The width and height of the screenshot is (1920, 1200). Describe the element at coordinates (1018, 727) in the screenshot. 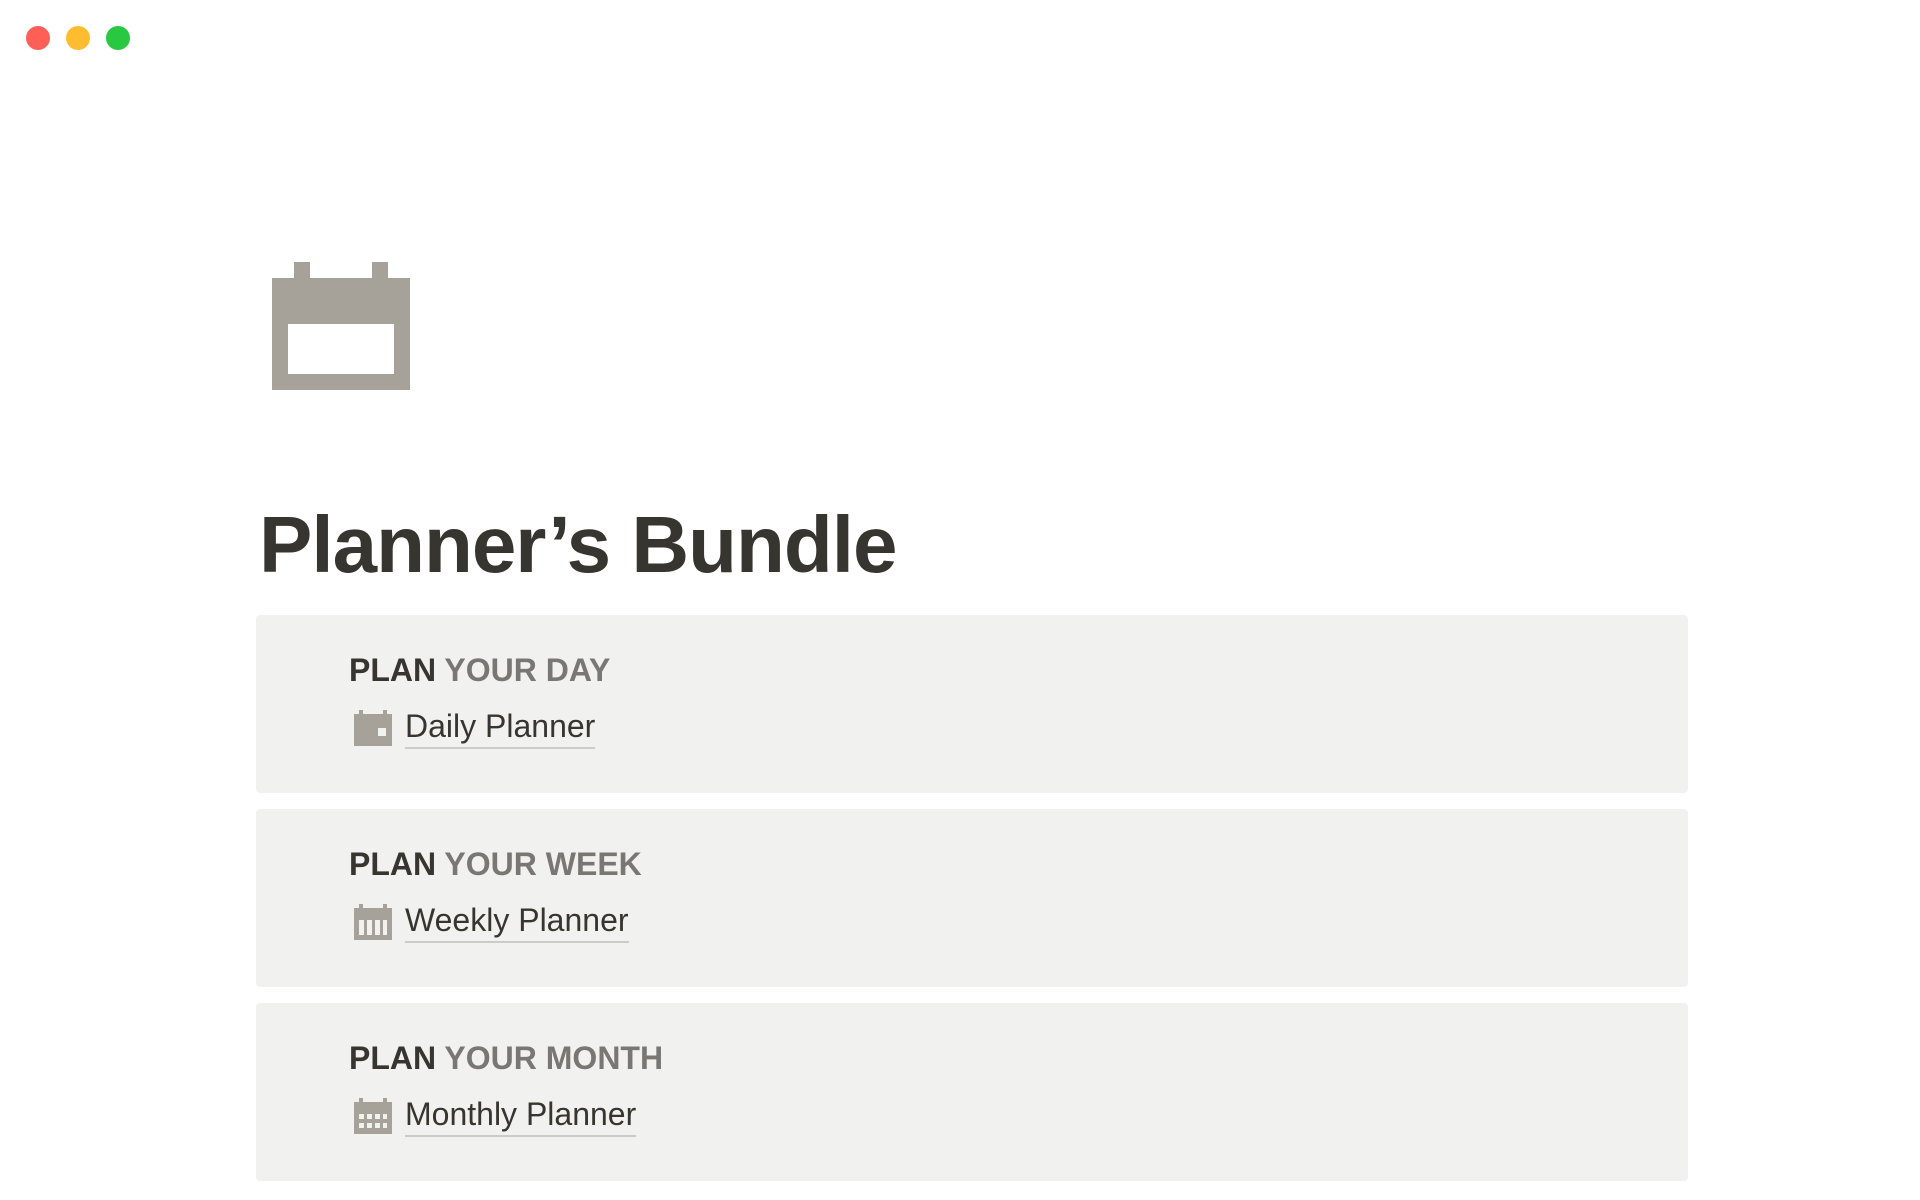

I see `daily-planner-link: Daily Planner` at that location.